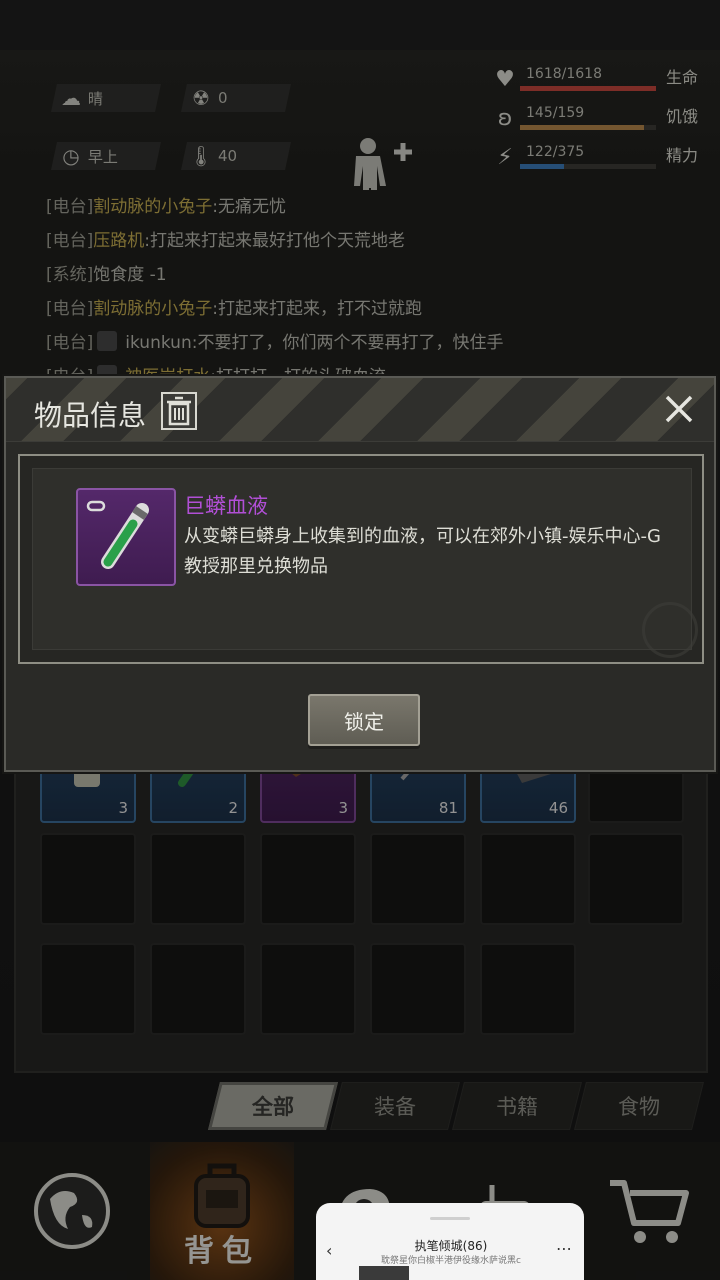 Image resolution: width=720 pixels, height=1280 pixels. Describe the element at coordinates (90, 415) in the screenshot. I see `dialog-title: 物品信息` at that location.